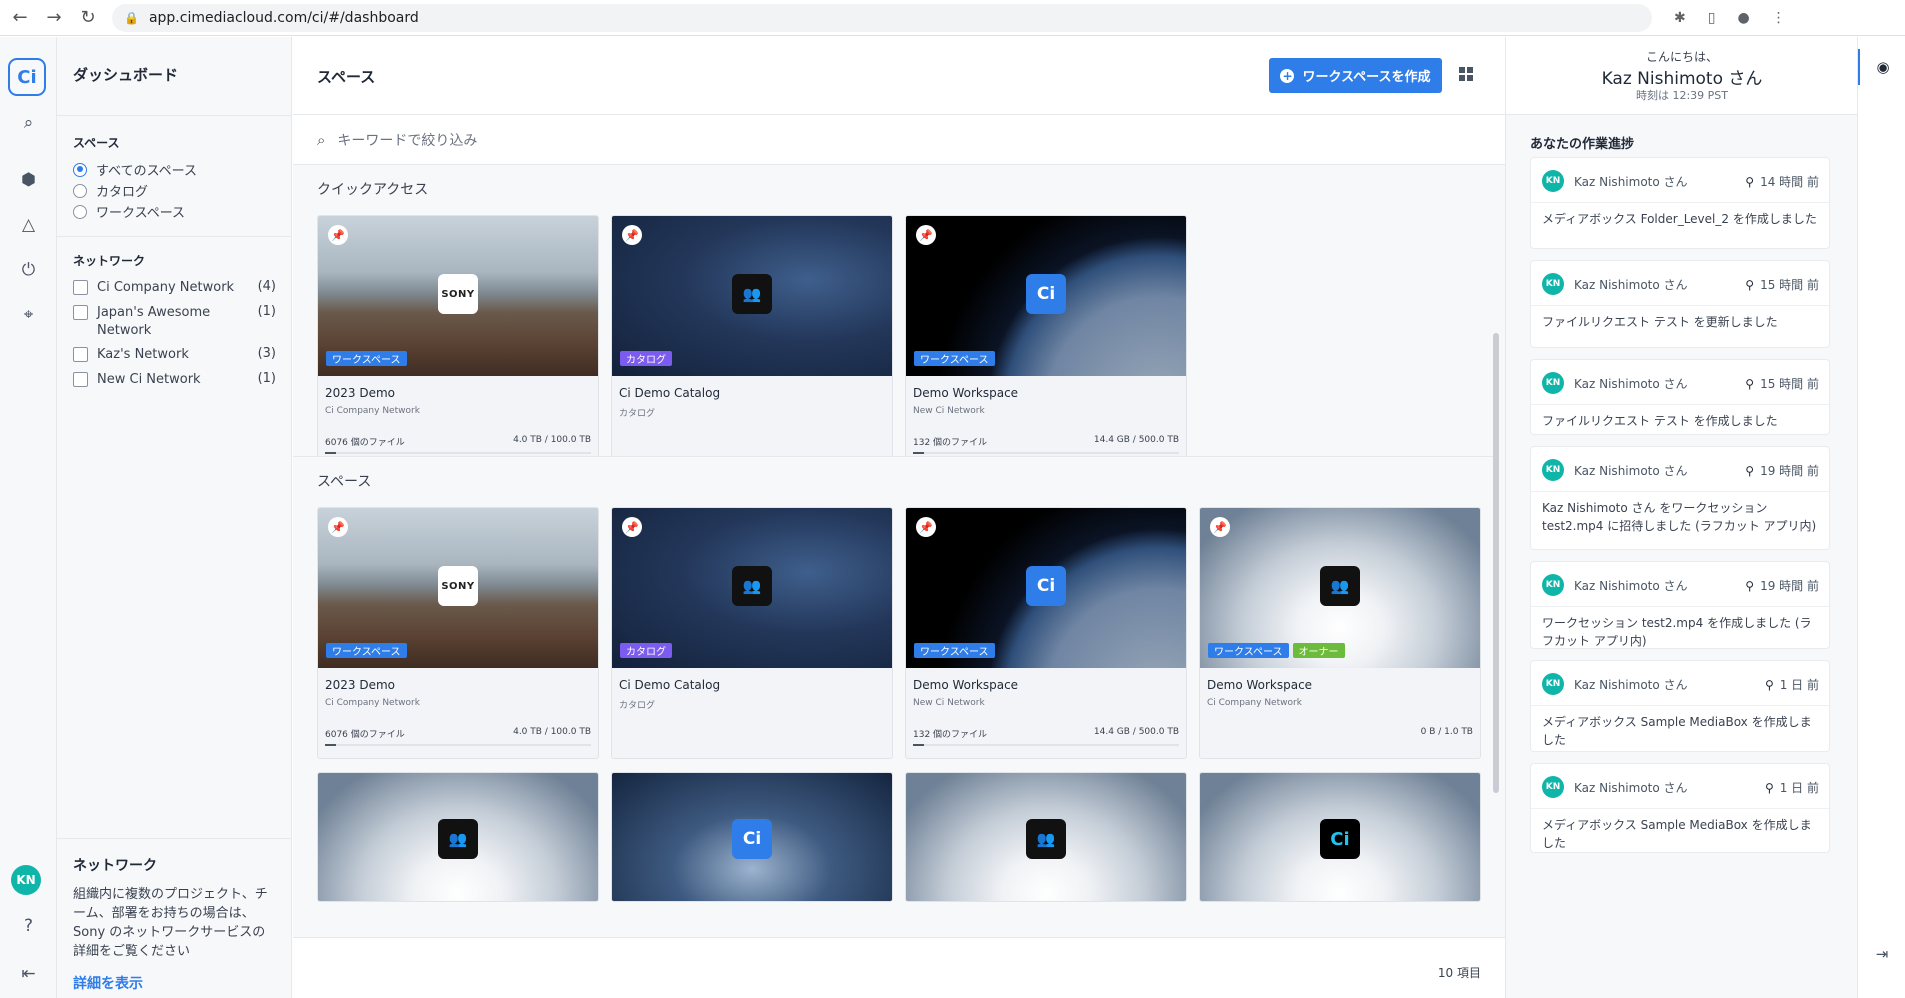  I want to click on current-time: 時刻は 12:39 PST, so click(1682, 95).